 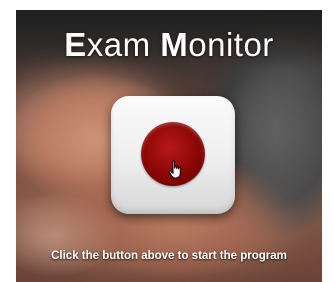 I want to click on title-rest-monitor: onitor, so click(x=231, y=44).